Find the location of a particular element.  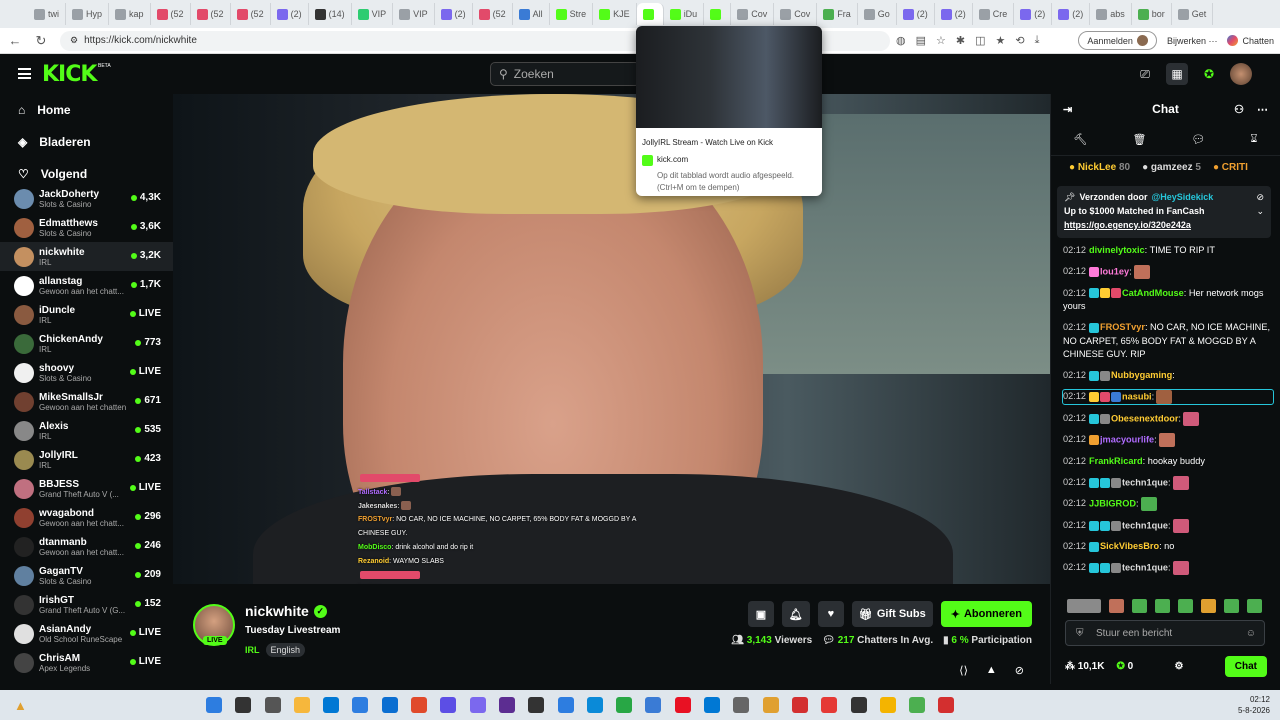

leaderboard-entry: ● NickLee 80 is located at coordinates (1099, 167).